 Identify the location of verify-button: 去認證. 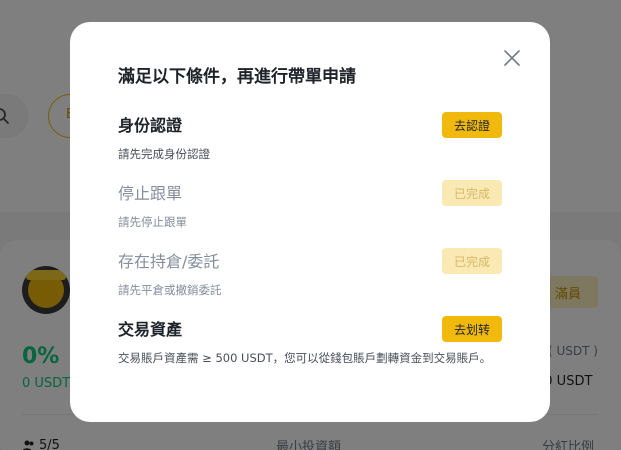
(472, 125).